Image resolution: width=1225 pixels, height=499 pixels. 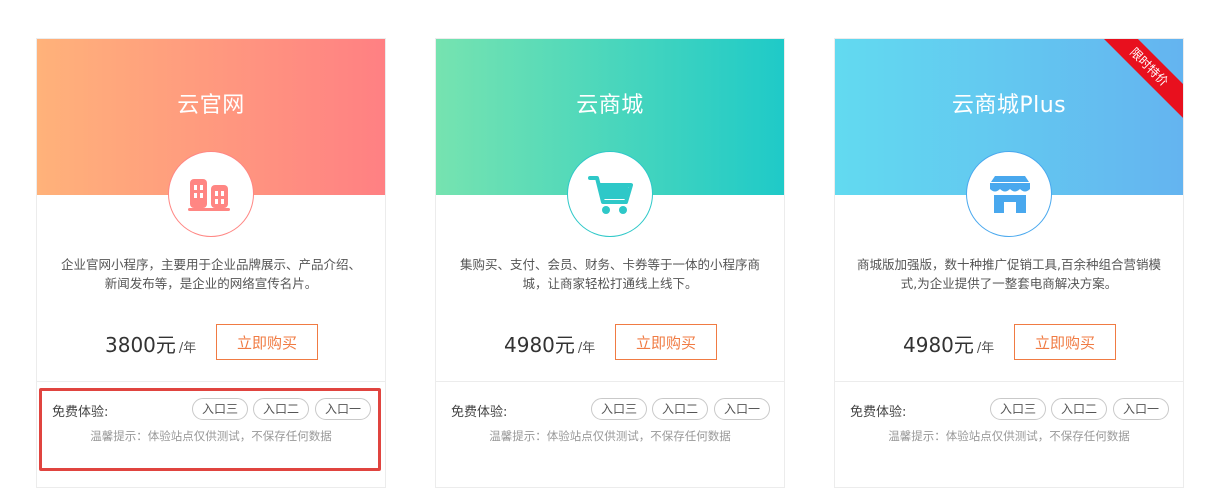 What do you see at coordinates (211, 105) in the screenshot?
I see `card-title: 云官网` at bounding box center [211, 105].